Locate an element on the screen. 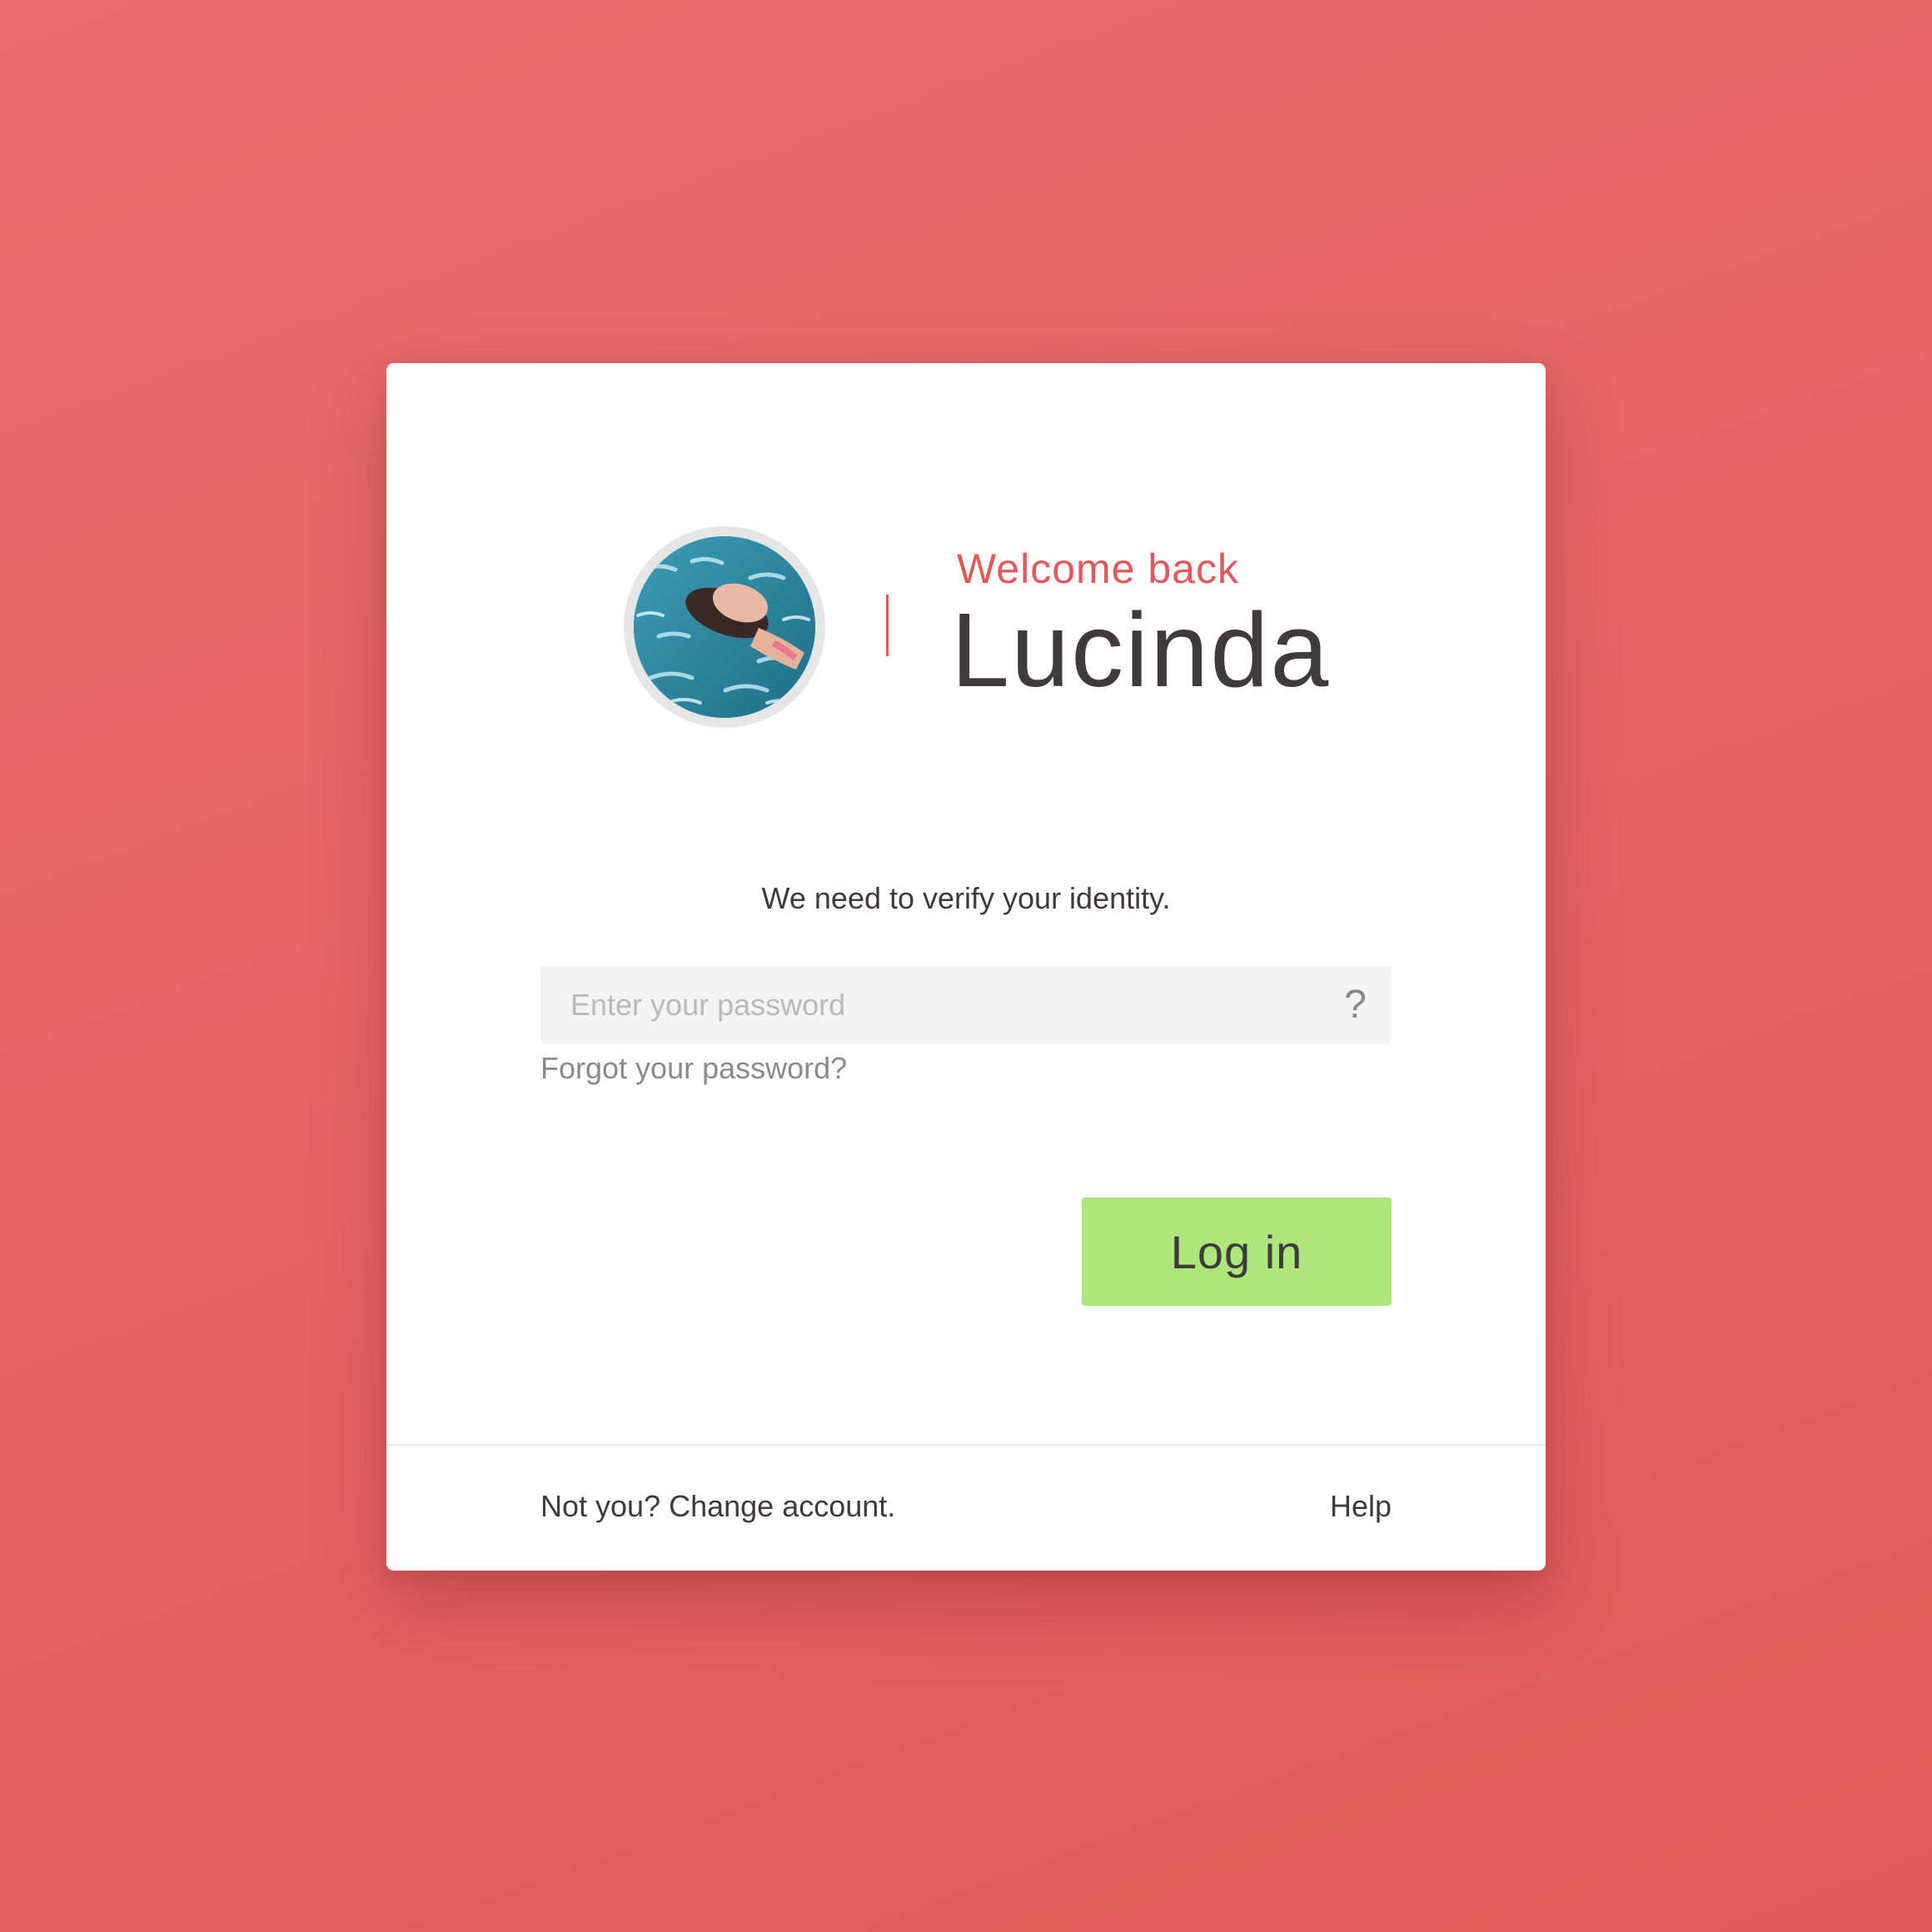 The image size is (1932, 1932). forgot-password-link: Forgot your password? is located at coordinates (693, 1068).